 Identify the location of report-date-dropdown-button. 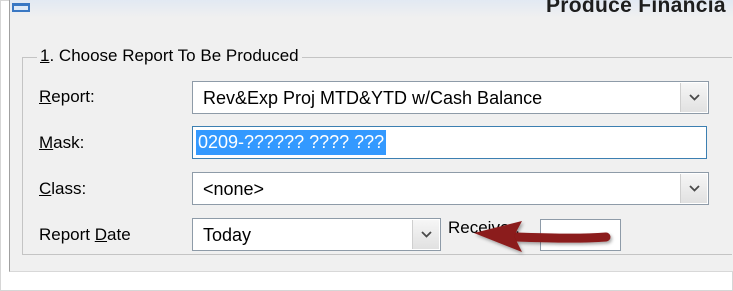
(425, 234).